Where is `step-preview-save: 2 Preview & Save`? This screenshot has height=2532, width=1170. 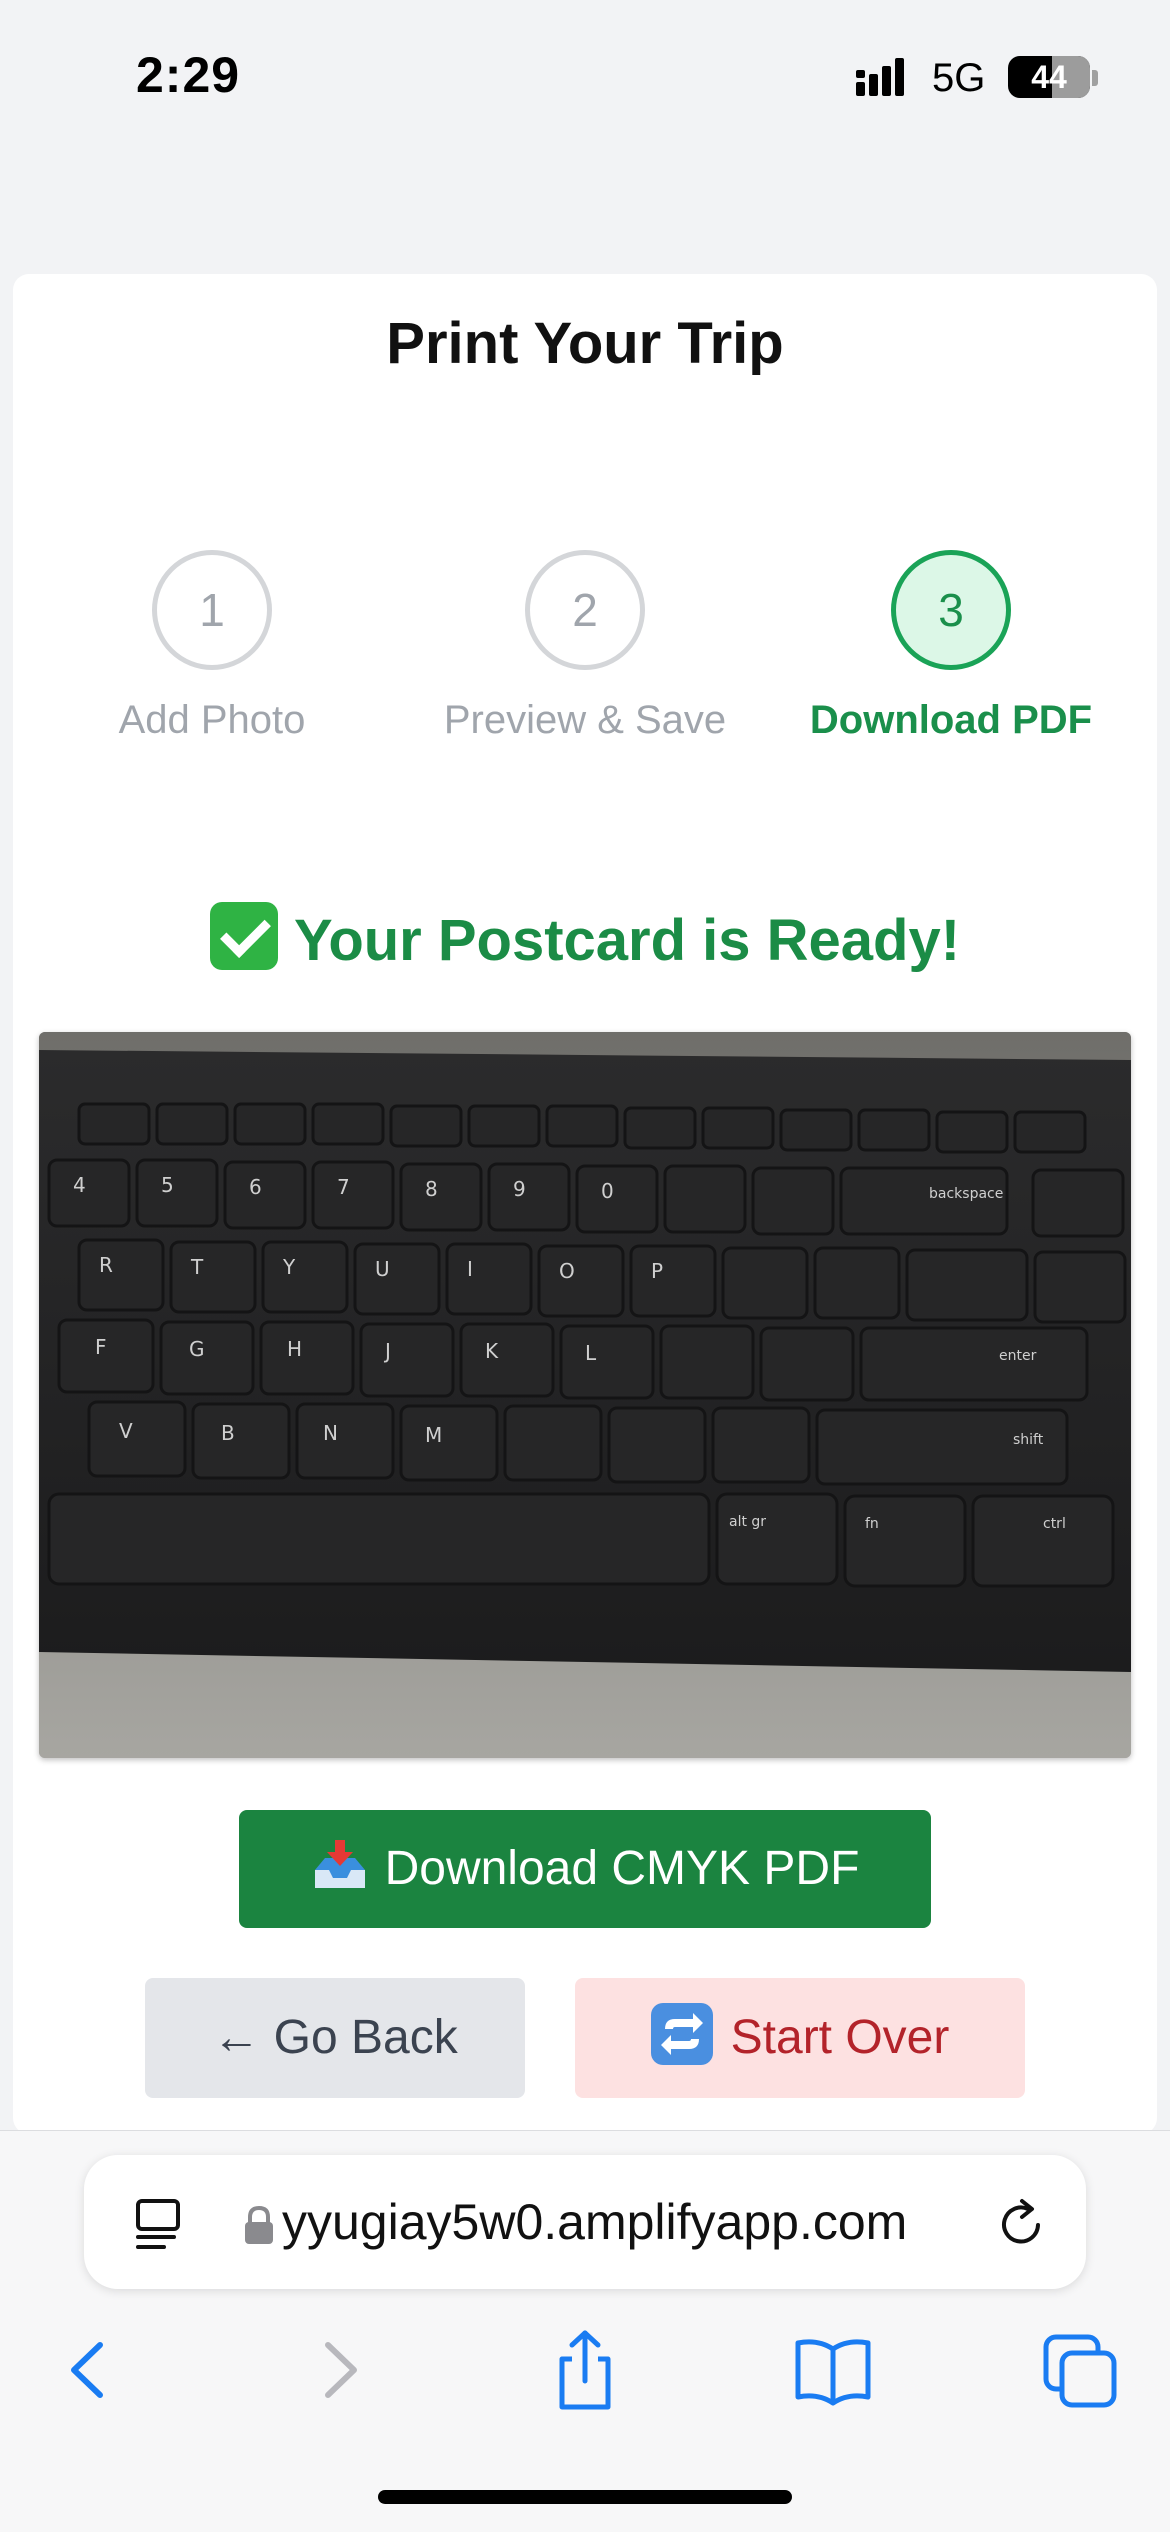 step-preview-save: 2 Preview & Save is located at coordinates (585, 646).